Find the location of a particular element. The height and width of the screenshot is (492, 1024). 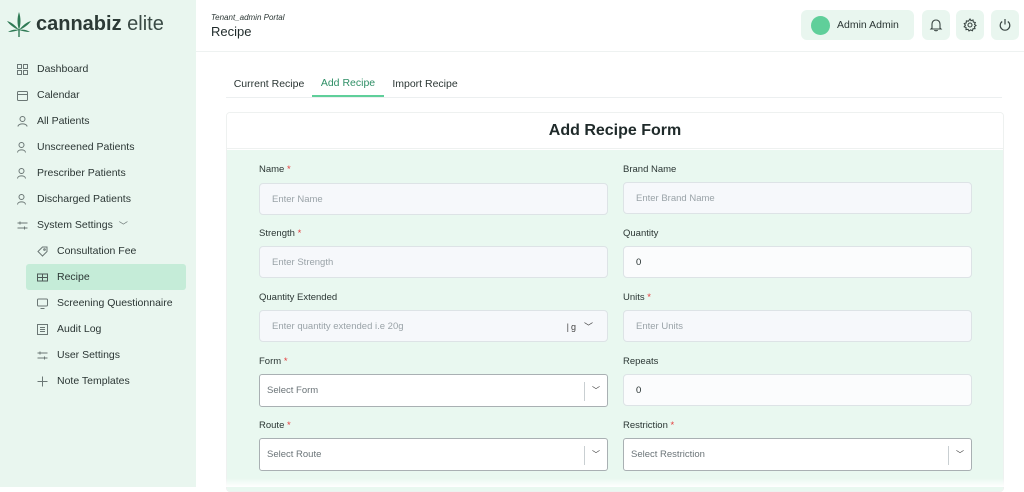

sidebar-item-audit-log: Audit Log is located at coordinates (98, 329).